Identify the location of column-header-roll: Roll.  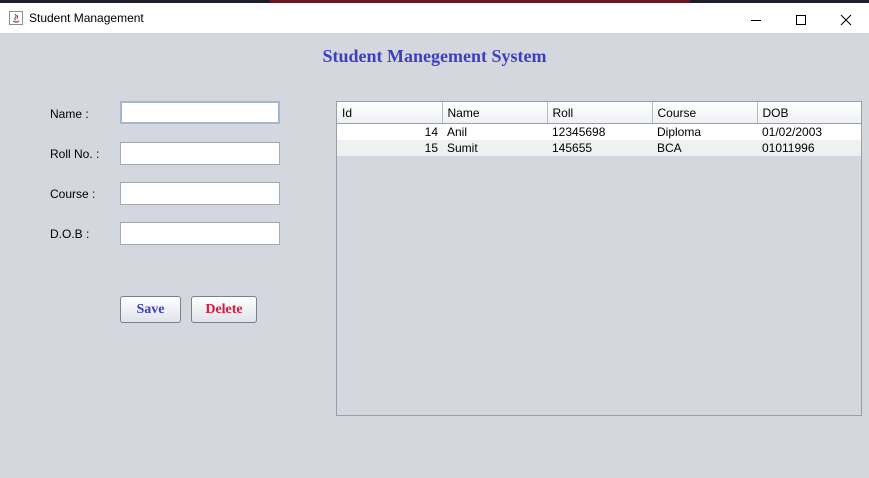
(600, 113).